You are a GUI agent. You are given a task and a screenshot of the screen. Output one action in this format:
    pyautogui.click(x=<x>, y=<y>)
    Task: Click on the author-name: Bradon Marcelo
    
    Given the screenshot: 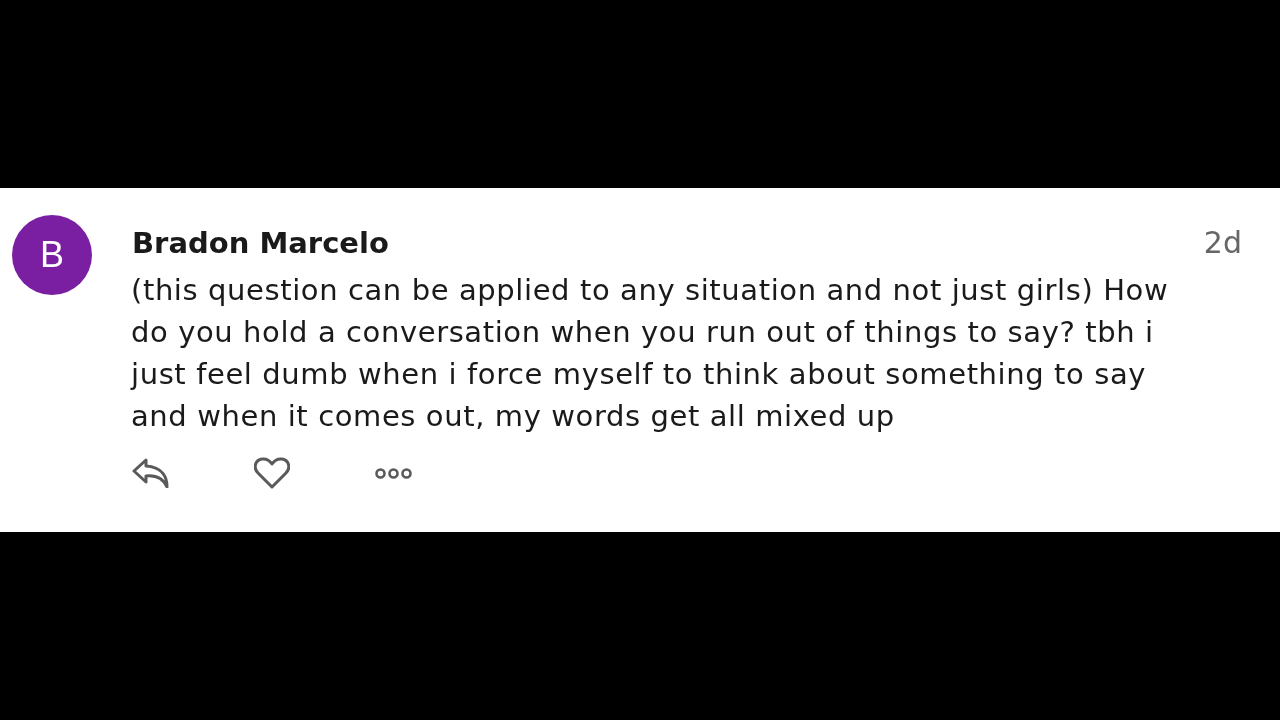 What is the action you would take?
    pyautogui.click(x=260, y=243)
    